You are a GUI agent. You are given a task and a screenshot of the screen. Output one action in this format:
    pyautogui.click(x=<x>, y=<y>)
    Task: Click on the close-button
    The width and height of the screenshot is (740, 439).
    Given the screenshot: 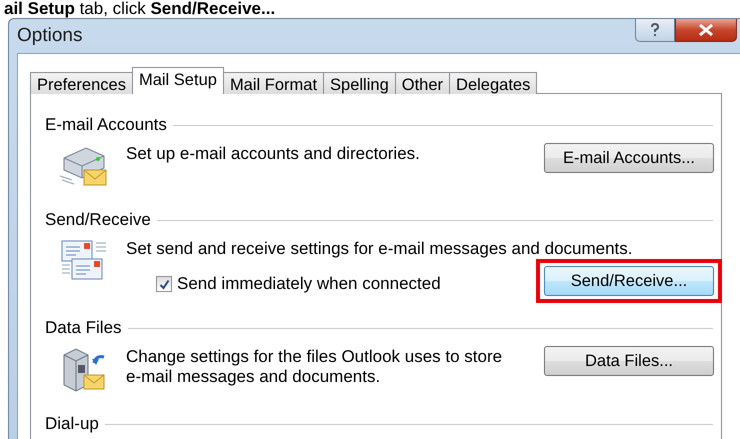 What is the action you would take?
    pyautogui.click(x=706, y=30)
    